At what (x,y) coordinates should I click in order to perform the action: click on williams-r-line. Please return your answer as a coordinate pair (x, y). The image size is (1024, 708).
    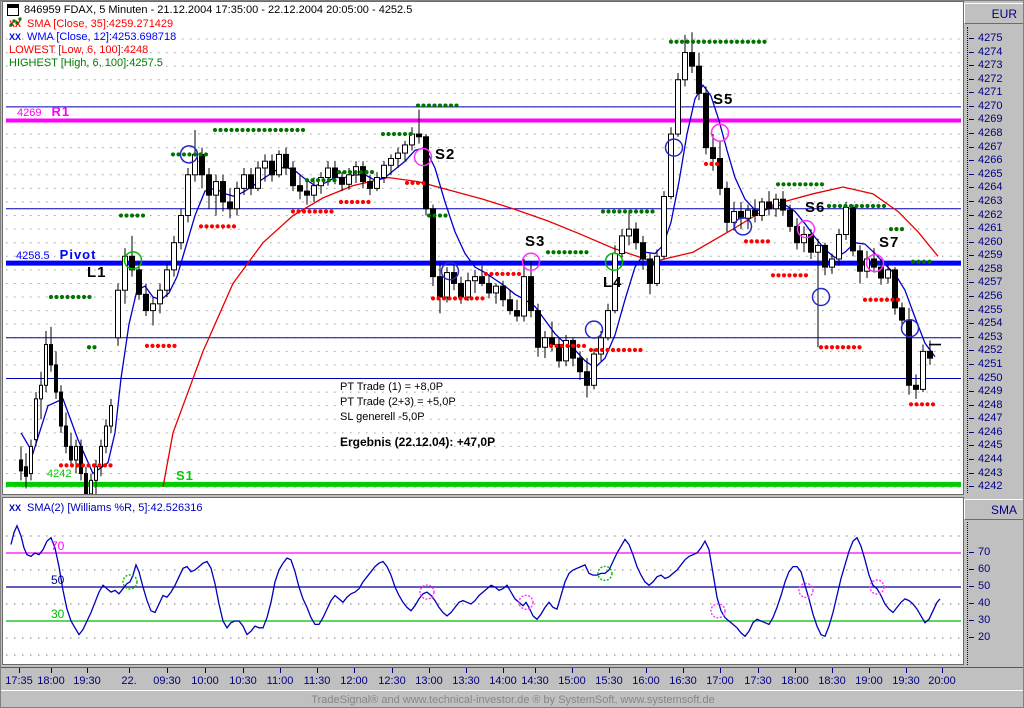
    Looking at the image, I should click on (475, 581).